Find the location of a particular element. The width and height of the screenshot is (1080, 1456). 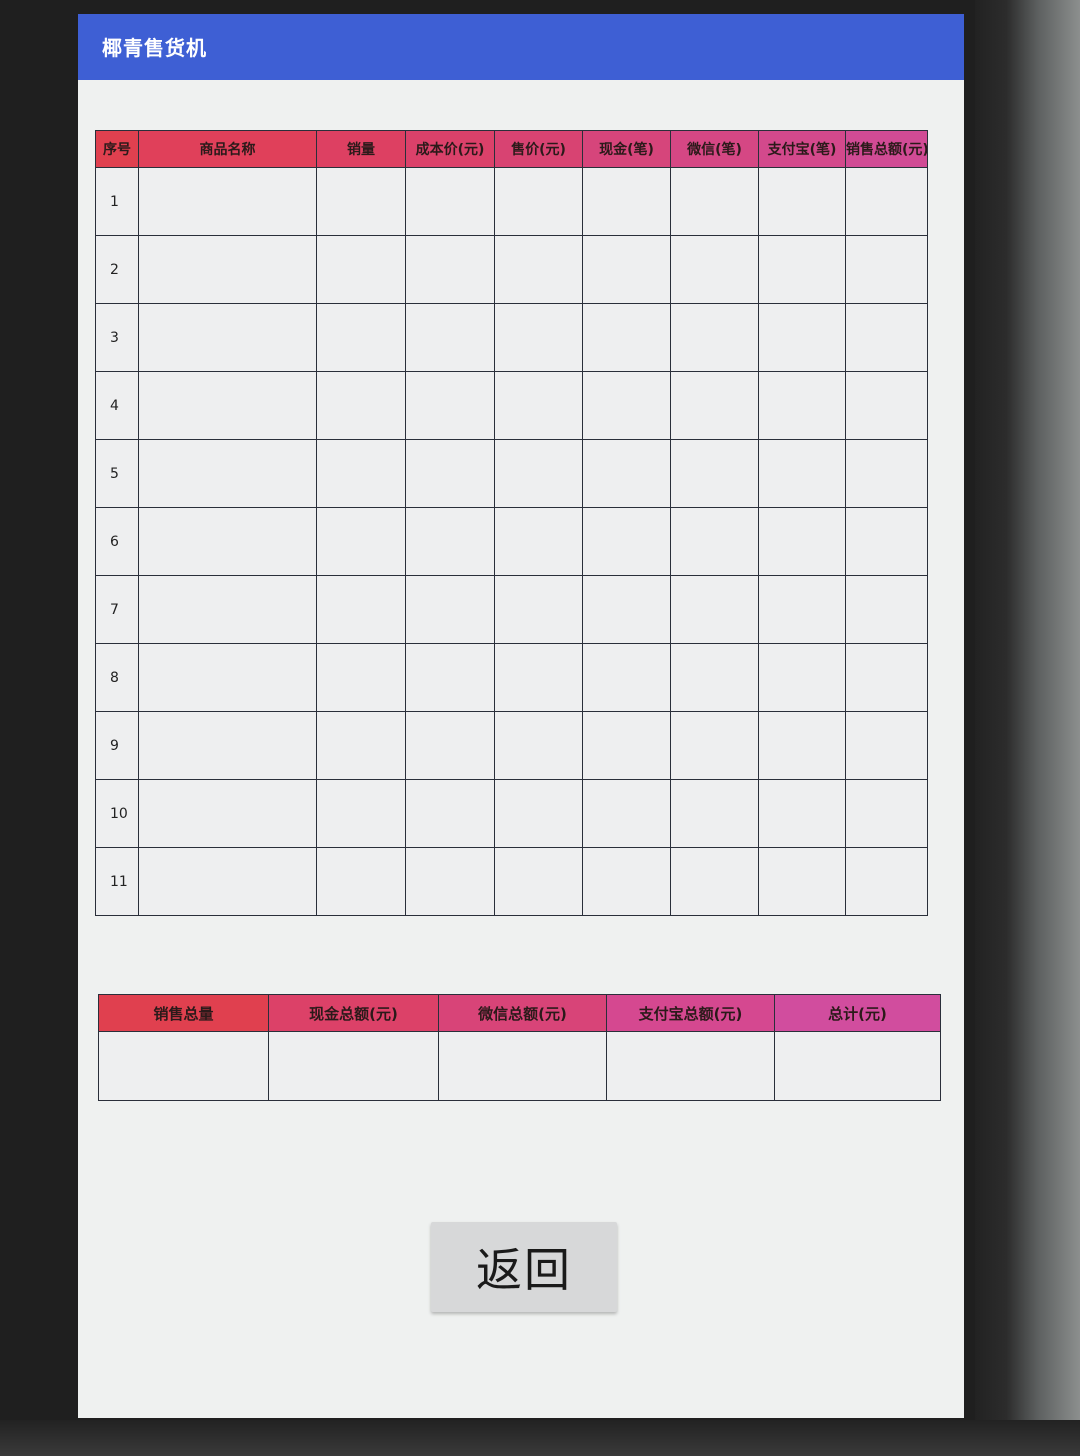

summary-table-header: 销售总量 现金总额(元) 微信总额(元) 支付宝总额(元) 总计(元) is located at coordinates (519, 1013).